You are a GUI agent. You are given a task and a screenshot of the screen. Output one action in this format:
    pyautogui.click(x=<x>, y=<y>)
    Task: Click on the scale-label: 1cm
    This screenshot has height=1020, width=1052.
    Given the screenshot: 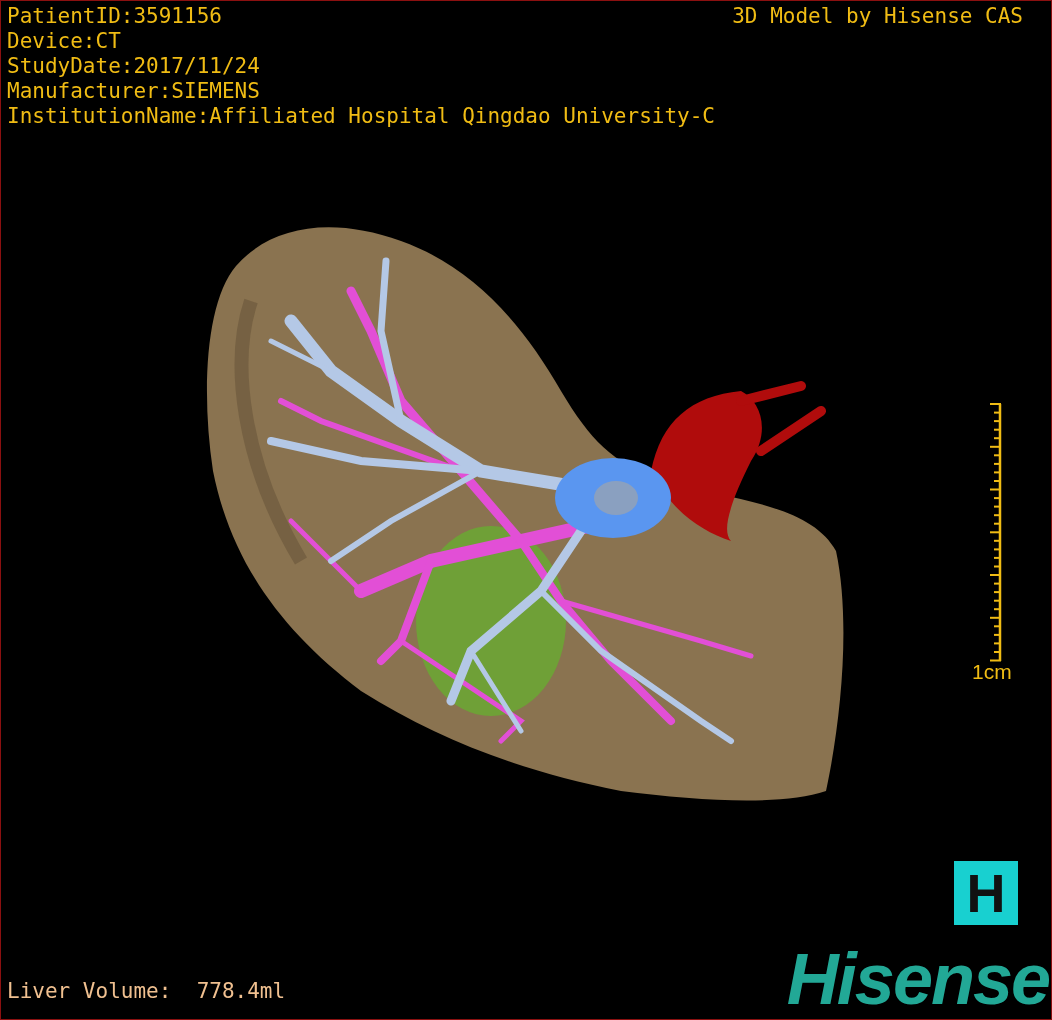 What is the action you would take?
    pyautogui.click(x=992, y=671)
    